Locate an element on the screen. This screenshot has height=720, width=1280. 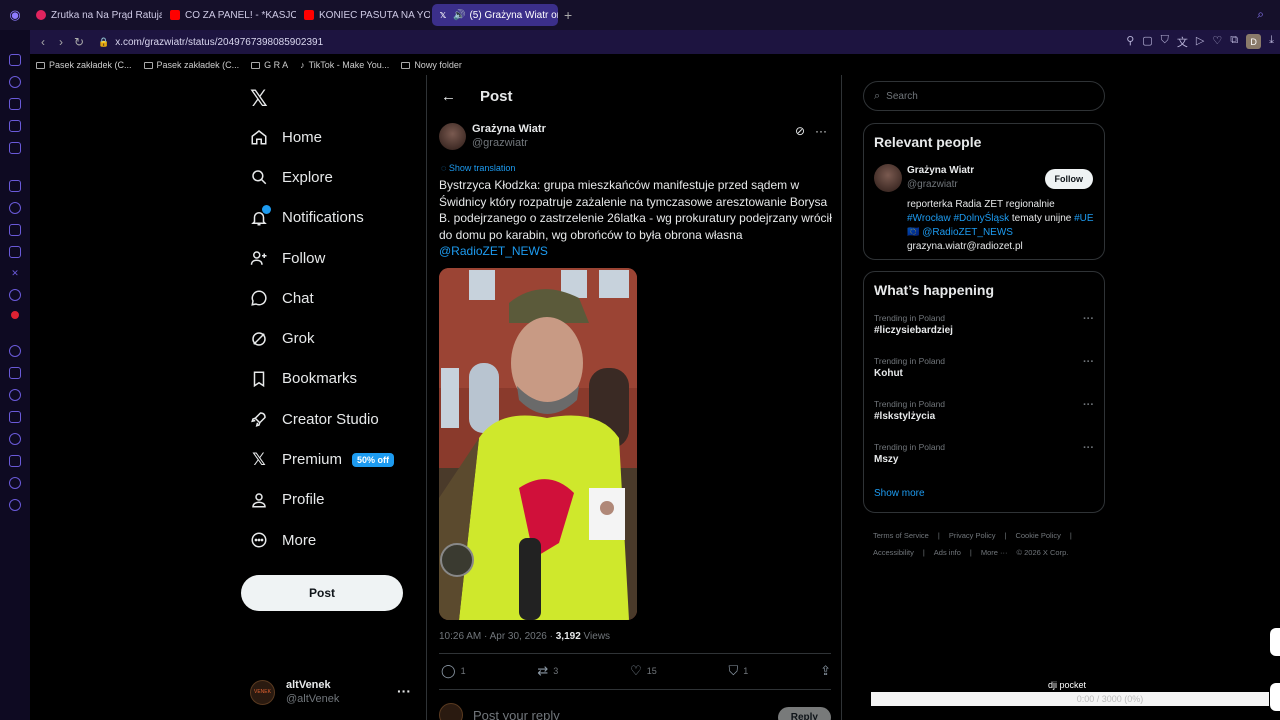
trend-item: Trending in Poland #liczysiebardziej ··· is located at coordinates (985, 324).